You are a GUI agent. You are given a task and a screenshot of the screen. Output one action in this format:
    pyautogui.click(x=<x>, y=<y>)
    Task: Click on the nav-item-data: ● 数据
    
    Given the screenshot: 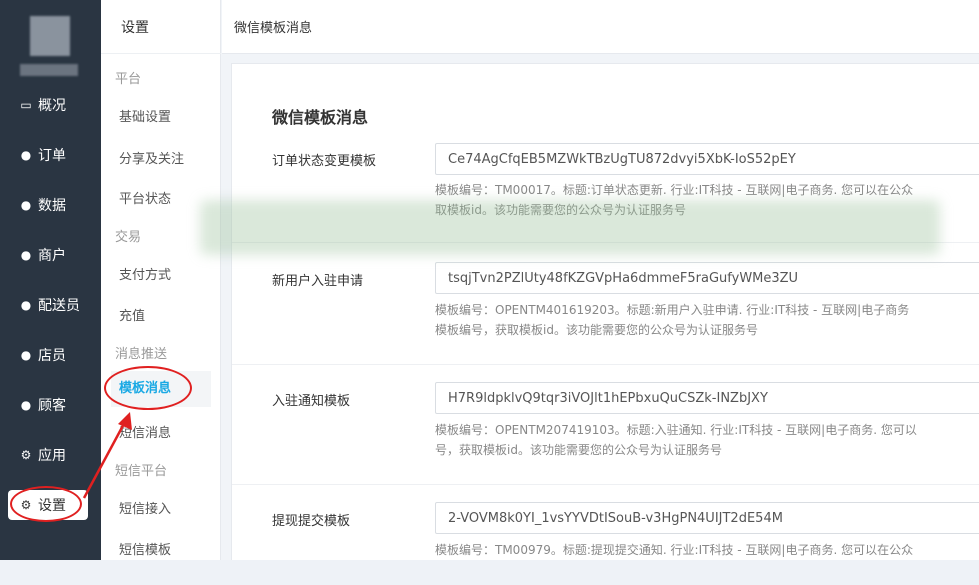 What is the action you would take?
    pyautogui.click(x=50, y=205)
    